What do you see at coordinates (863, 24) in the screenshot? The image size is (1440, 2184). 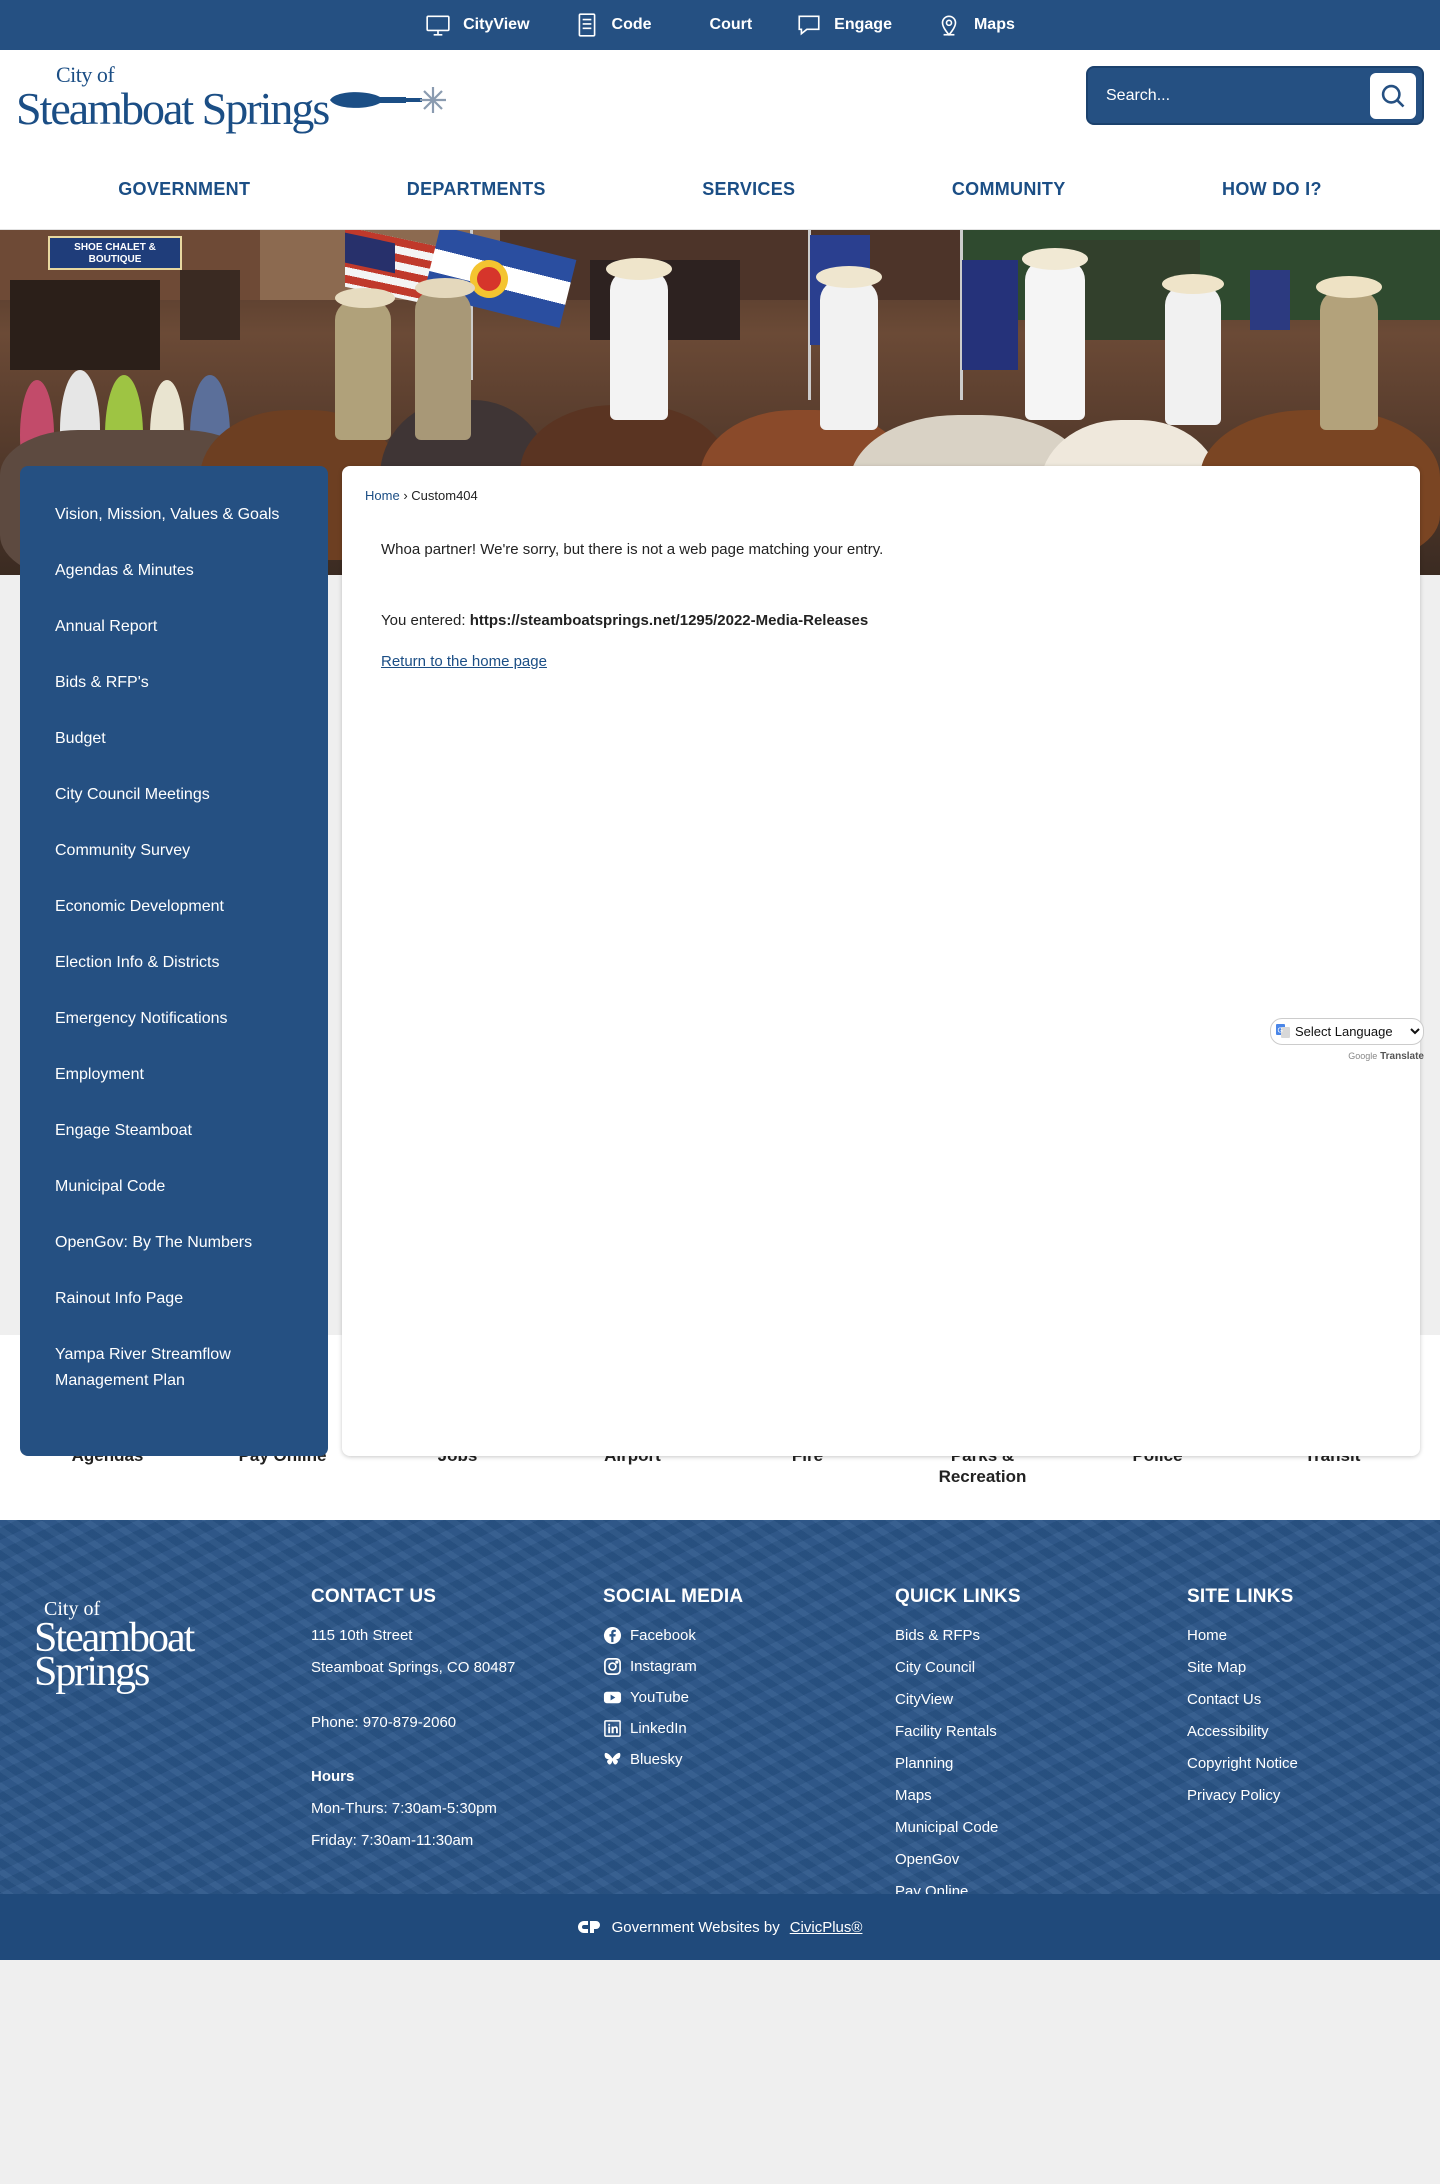 I see `utility-link-label: Engage` at bounding box center [863, 24].